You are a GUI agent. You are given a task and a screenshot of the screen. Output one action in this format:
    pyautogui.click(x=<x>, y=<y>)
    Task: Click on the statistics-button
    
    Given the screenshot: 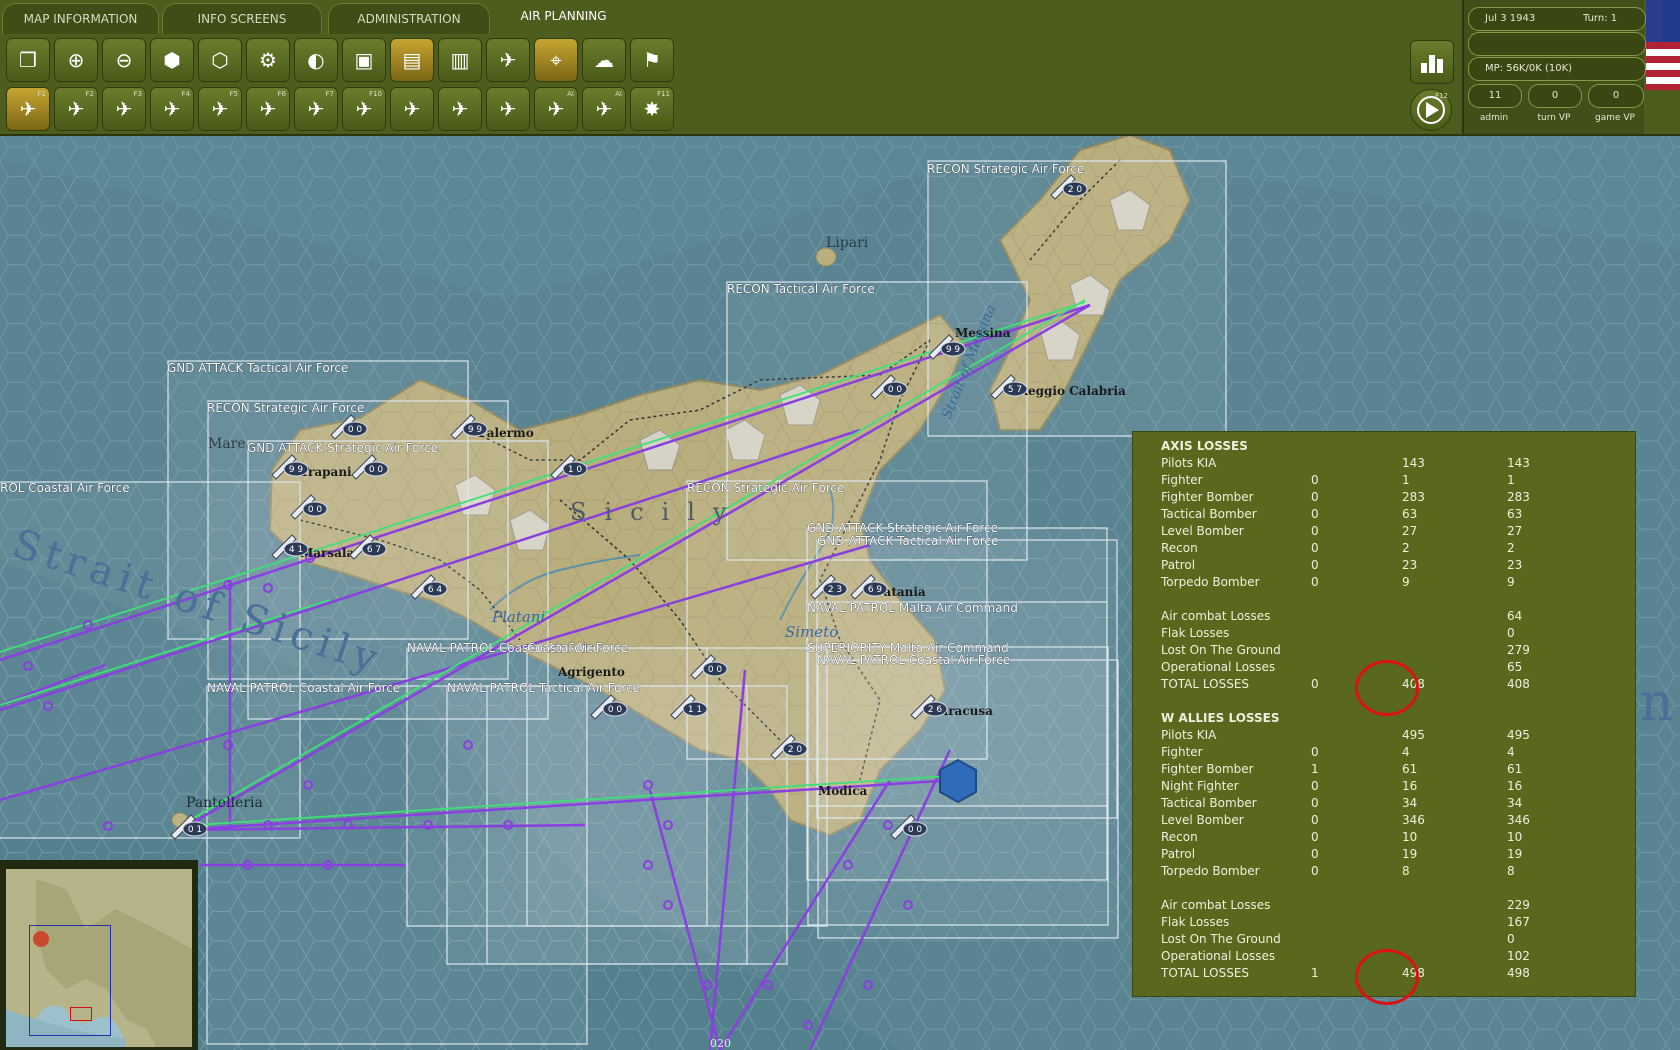 What is the action you would take?
    pyautogui.click(x=1432, y=62)
    